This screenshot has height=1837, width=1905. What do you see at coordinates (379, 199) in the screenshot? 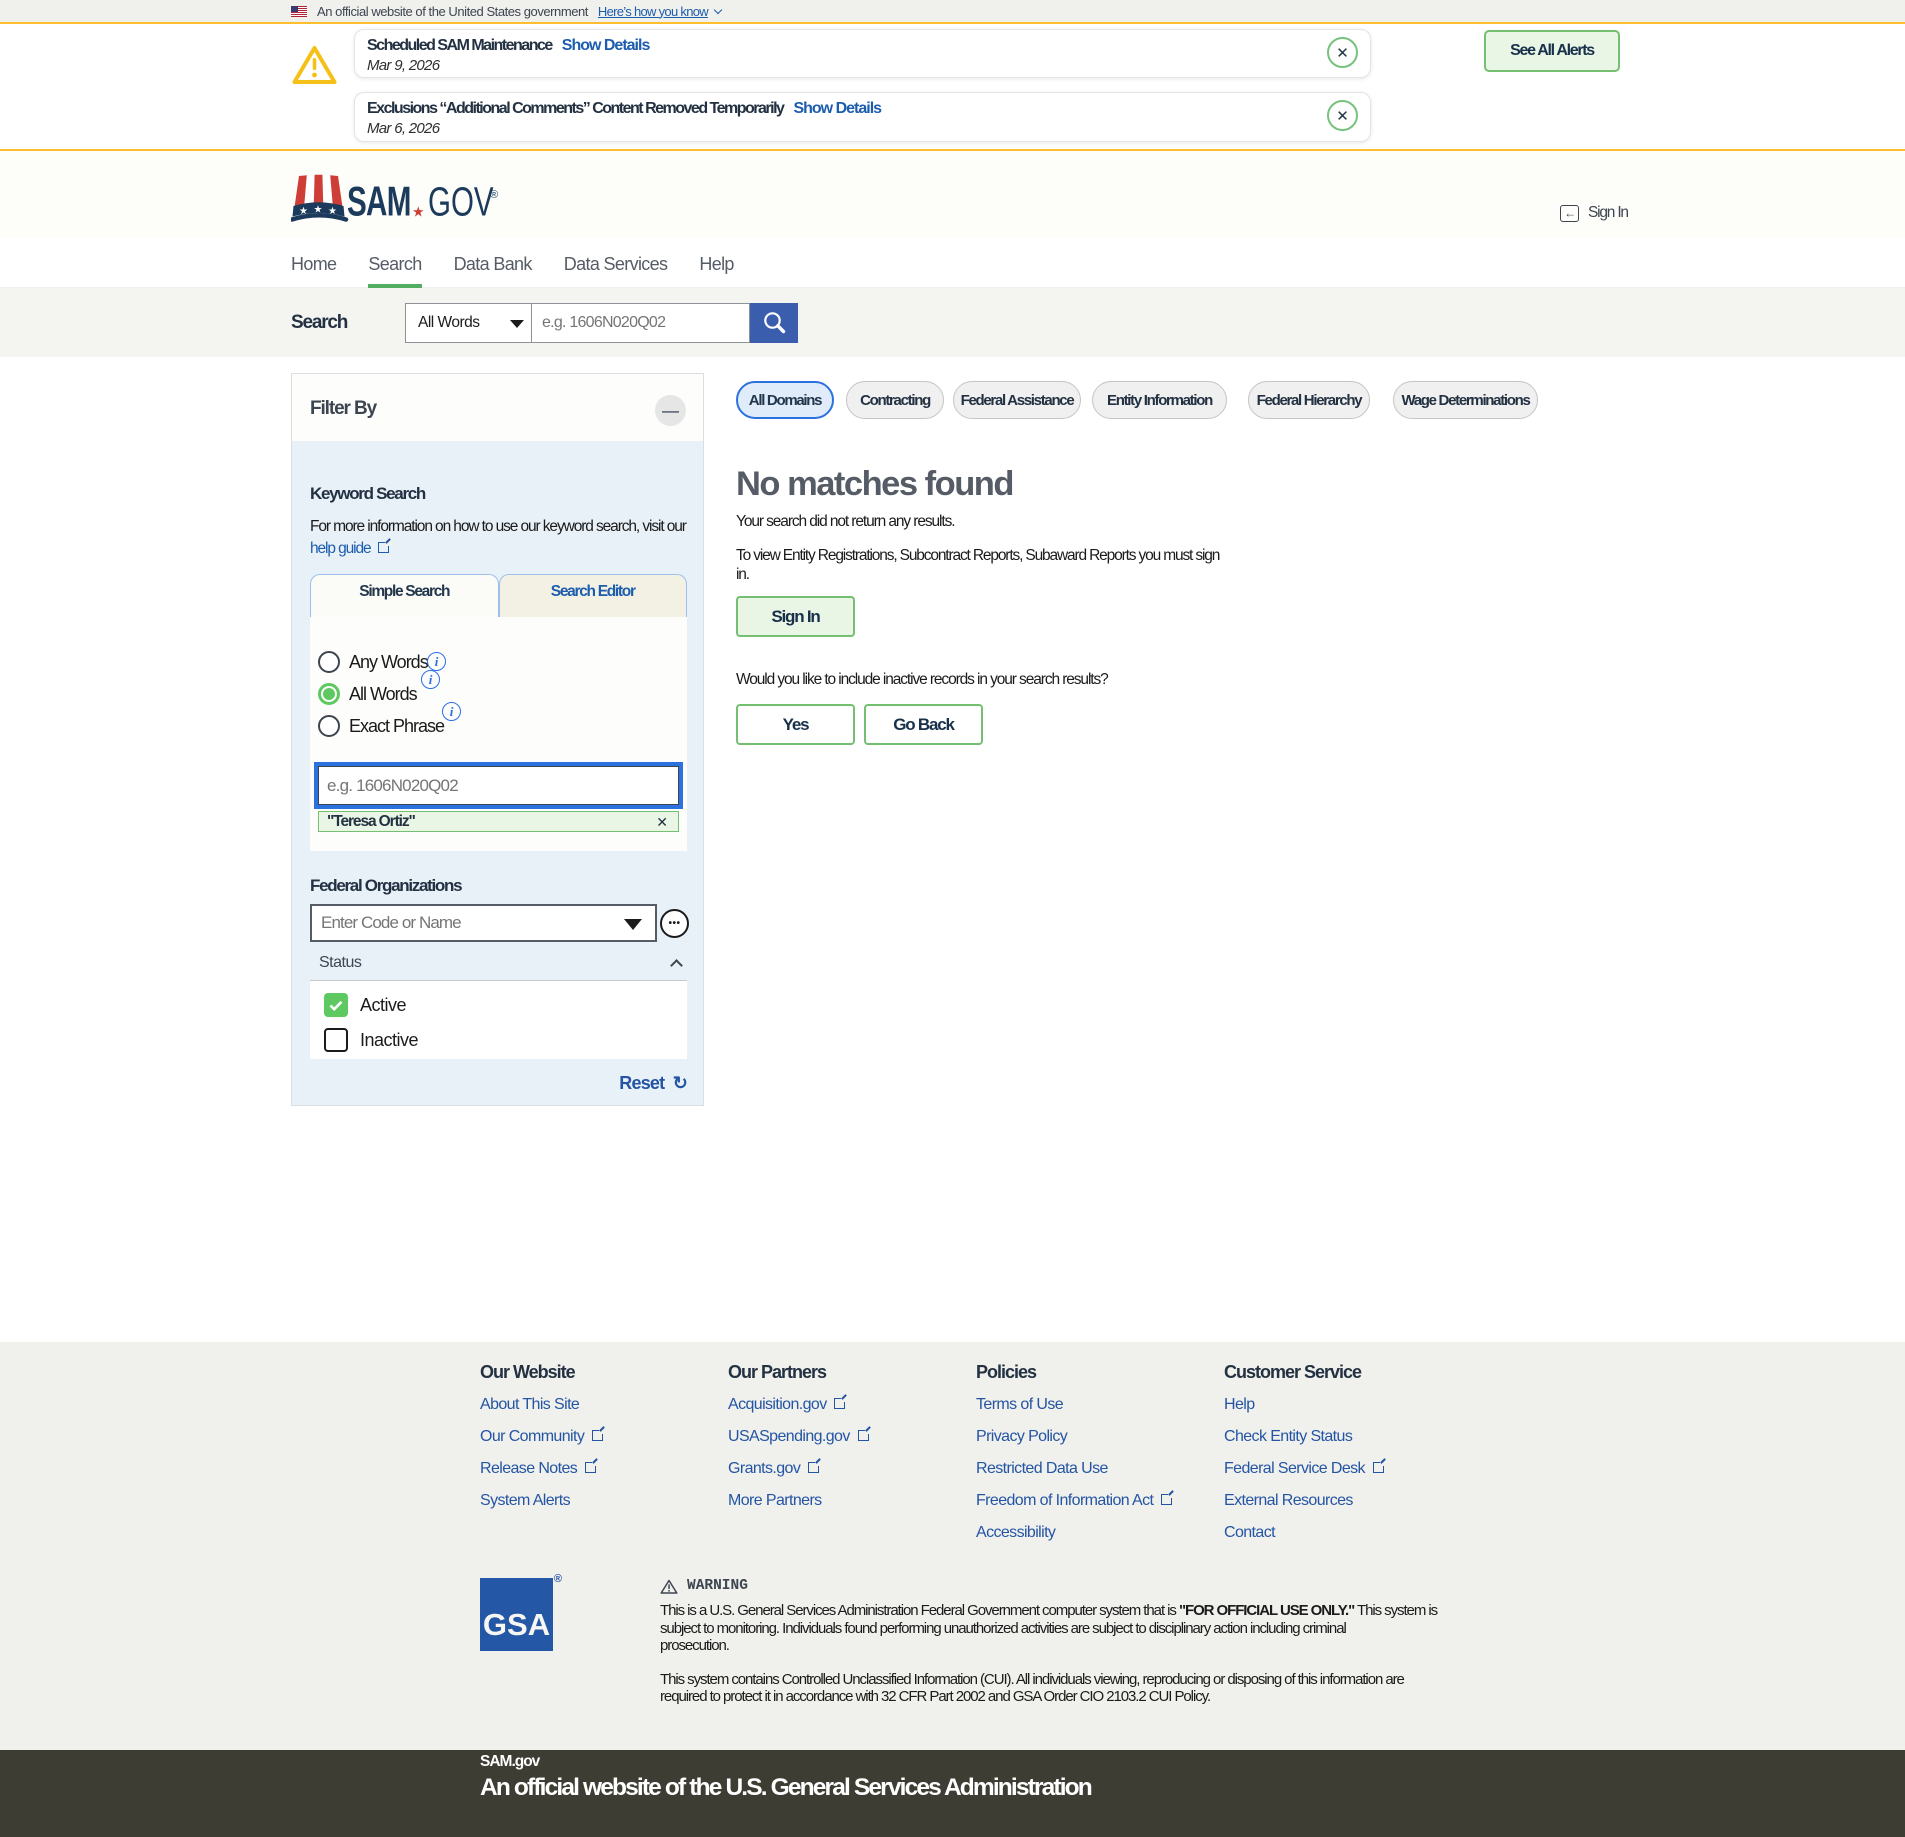
I see `svg-text: SAM` at bounding box center [379, 199].